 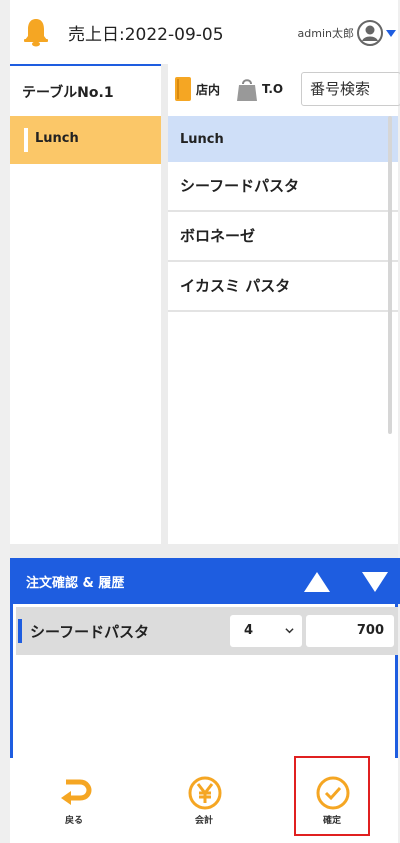 What do you see at coordinates (240, 186) in the screenshot?
I see `menu-item-label: シーフードパスタ` at bounding box center [240, 186].